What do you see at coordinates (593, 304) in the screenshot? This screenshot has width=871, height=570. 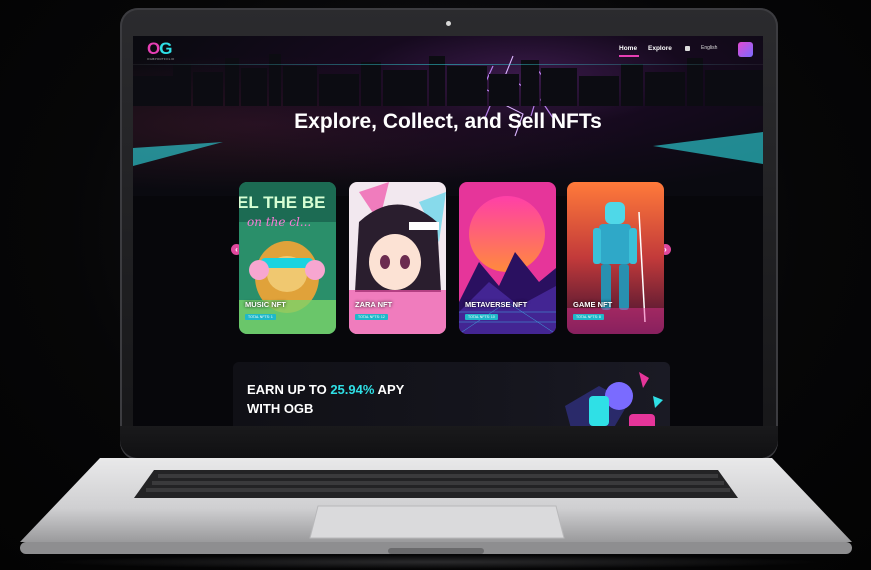 I see `card-title: GAME NFT` at bounding box center [593, 304].